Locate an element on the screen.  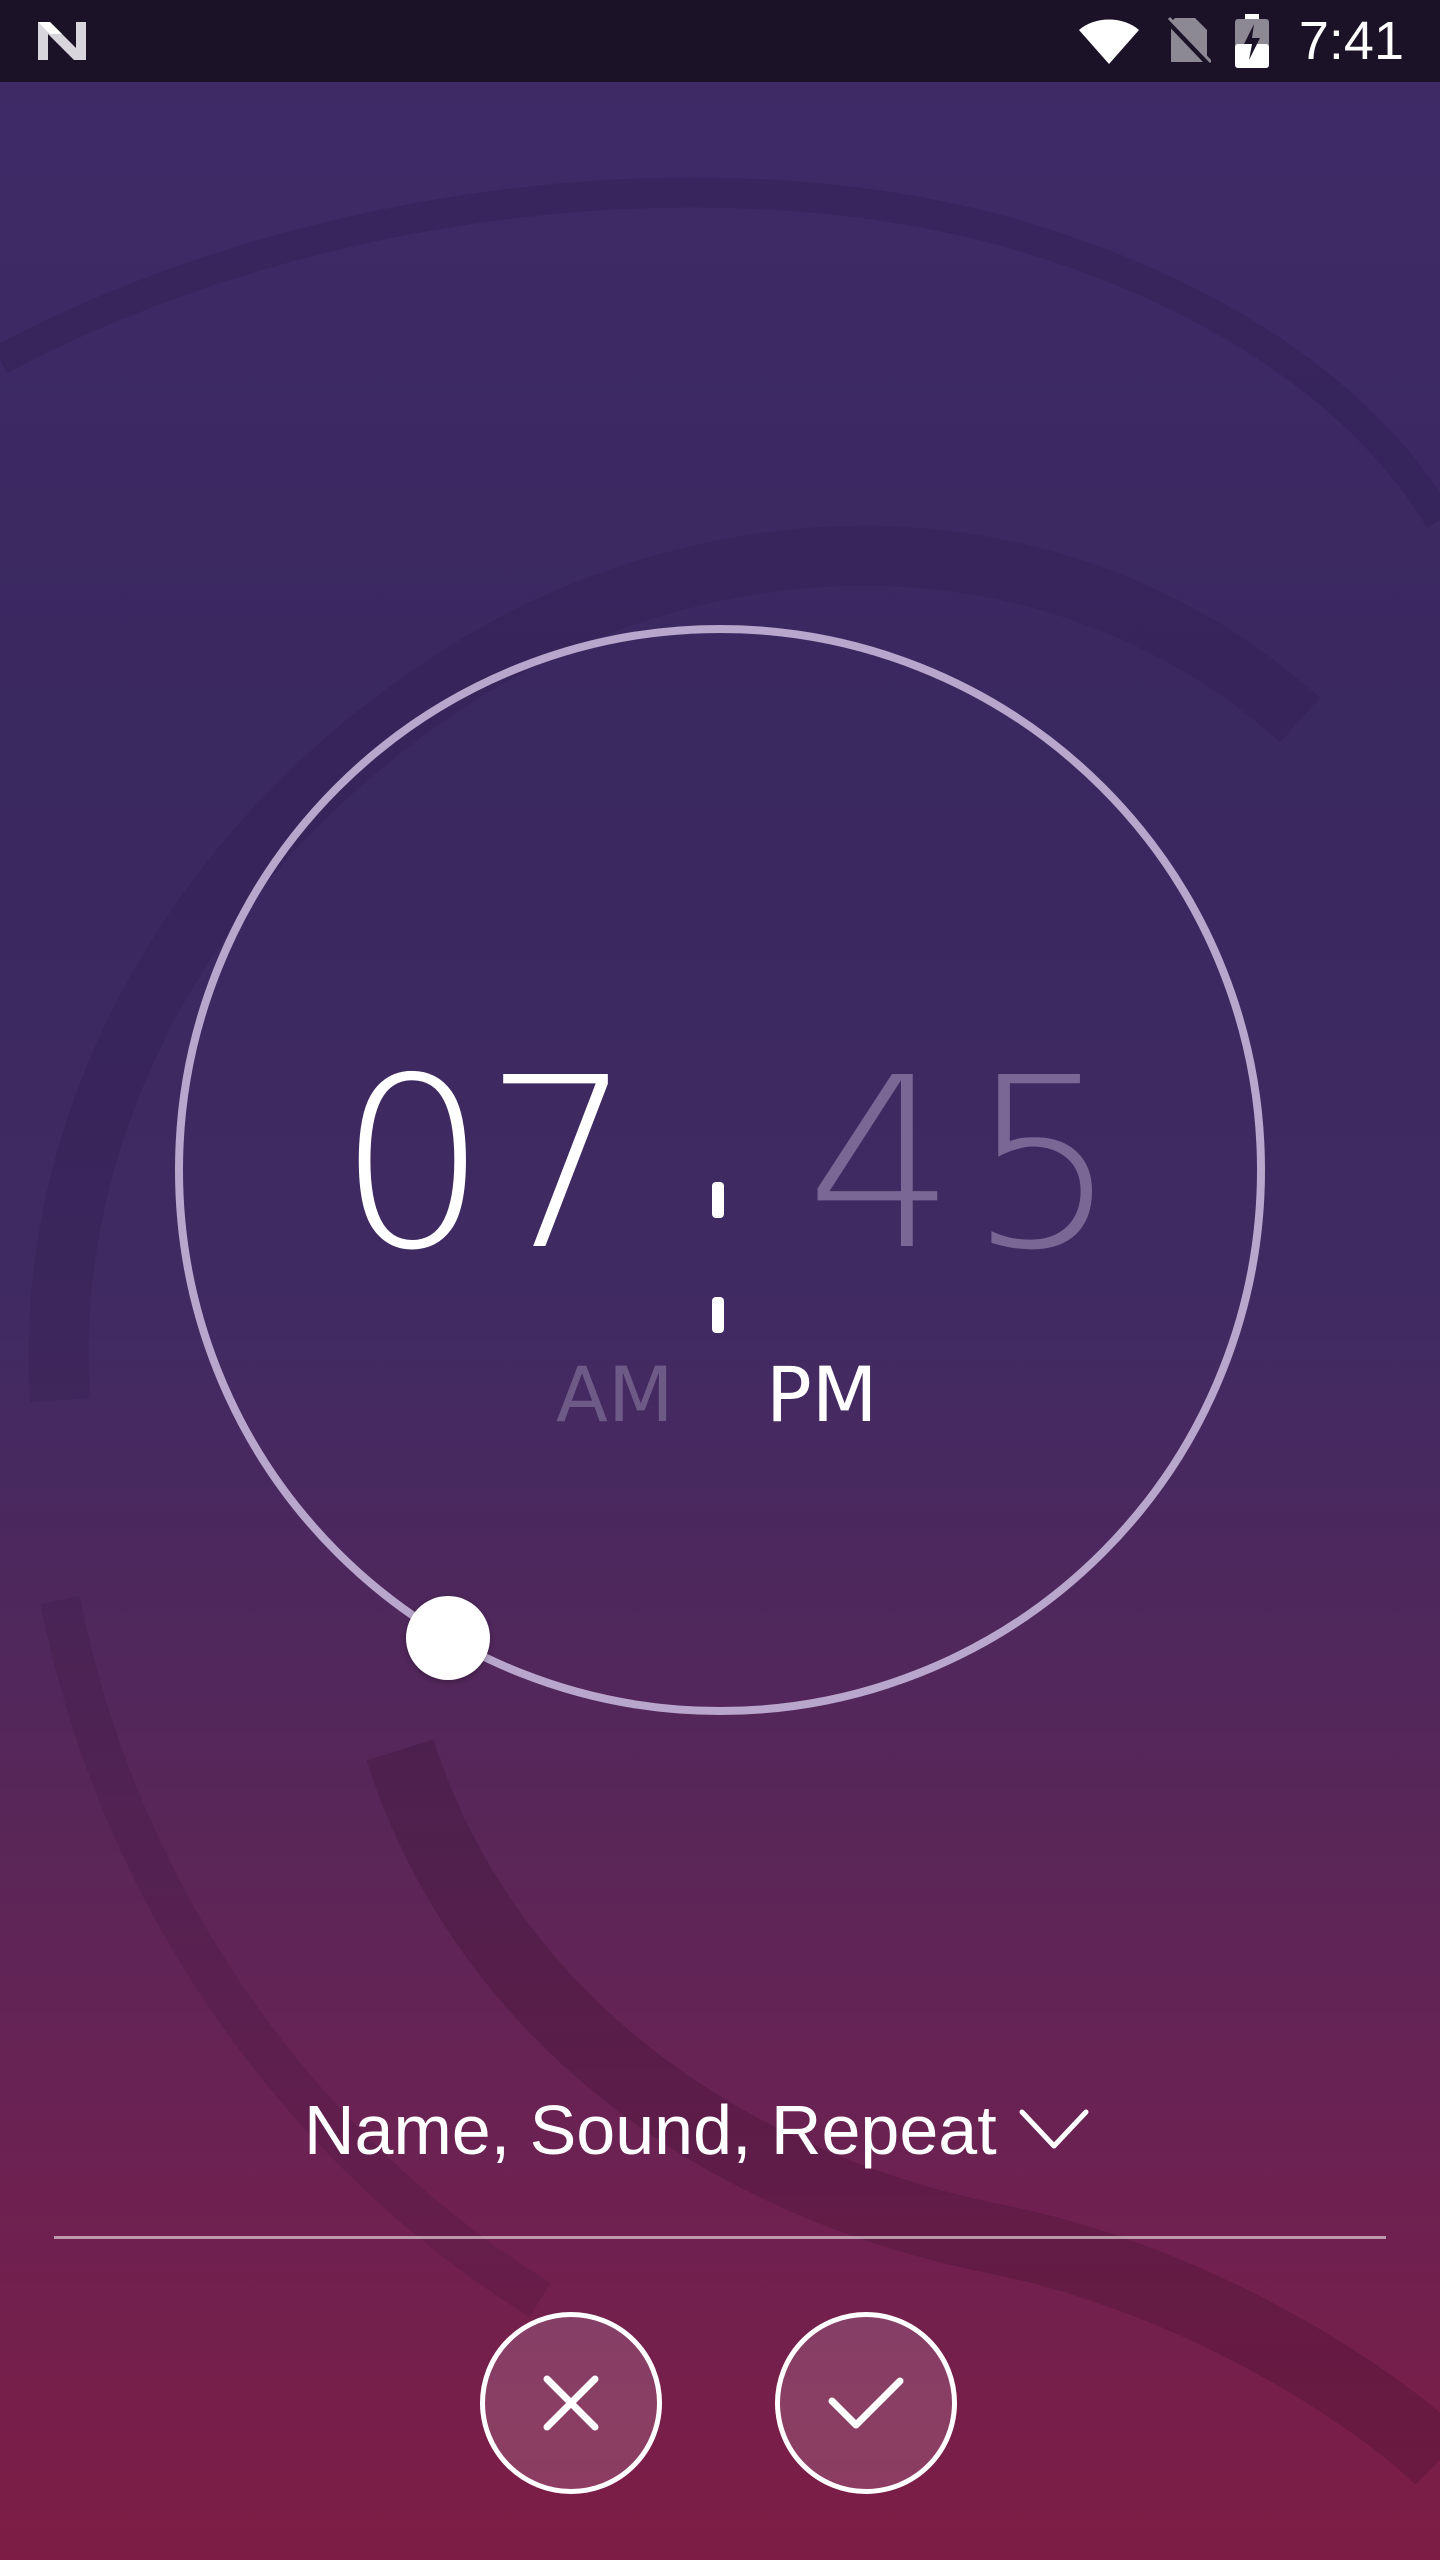
no-sim-icon is located at coordinates (1187, 41).